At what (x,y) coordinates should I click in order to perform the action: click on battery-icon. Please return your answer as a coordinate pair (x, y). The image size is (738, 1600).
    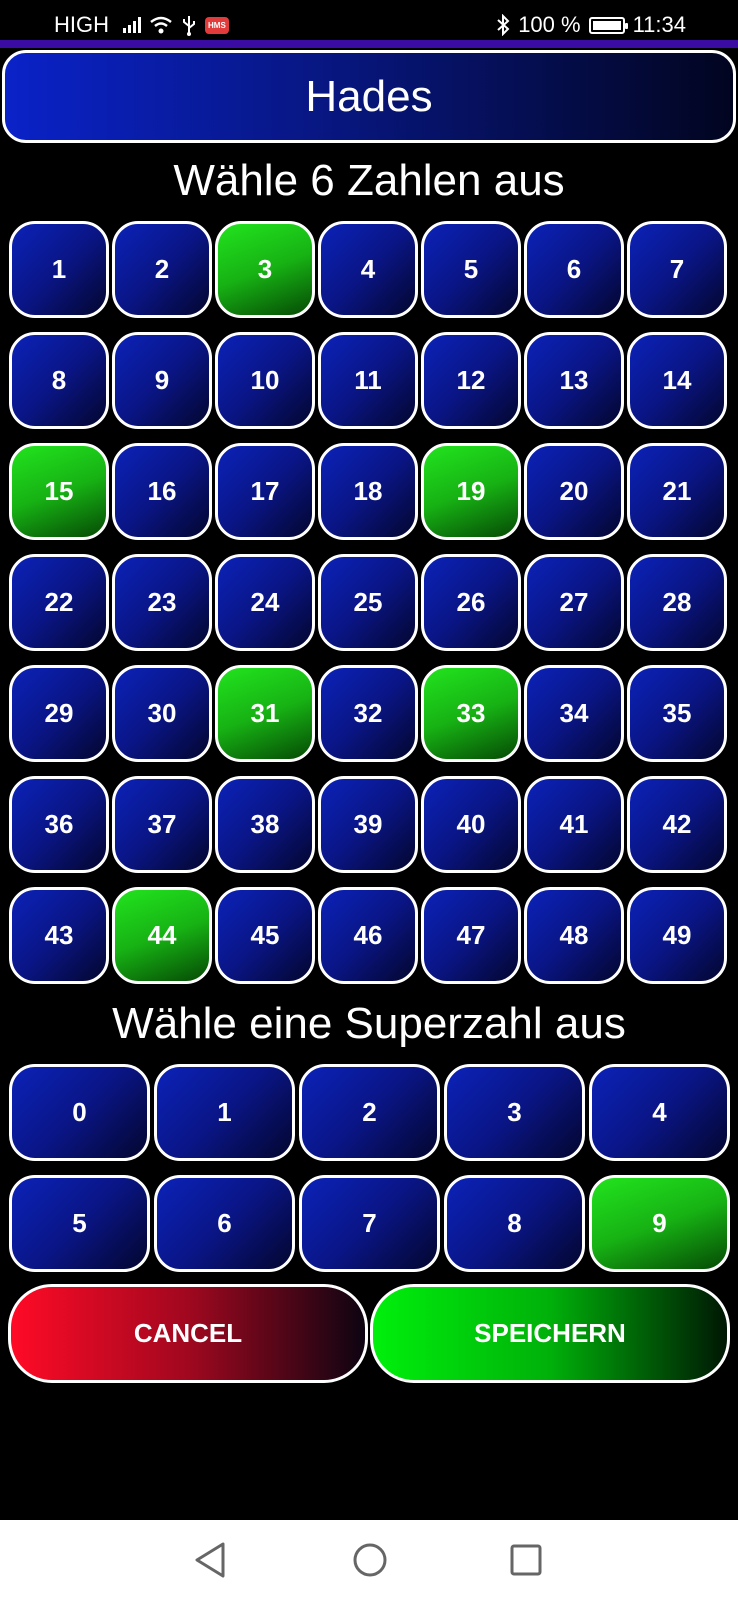
    Looking at the image, I should click on (608, 25).